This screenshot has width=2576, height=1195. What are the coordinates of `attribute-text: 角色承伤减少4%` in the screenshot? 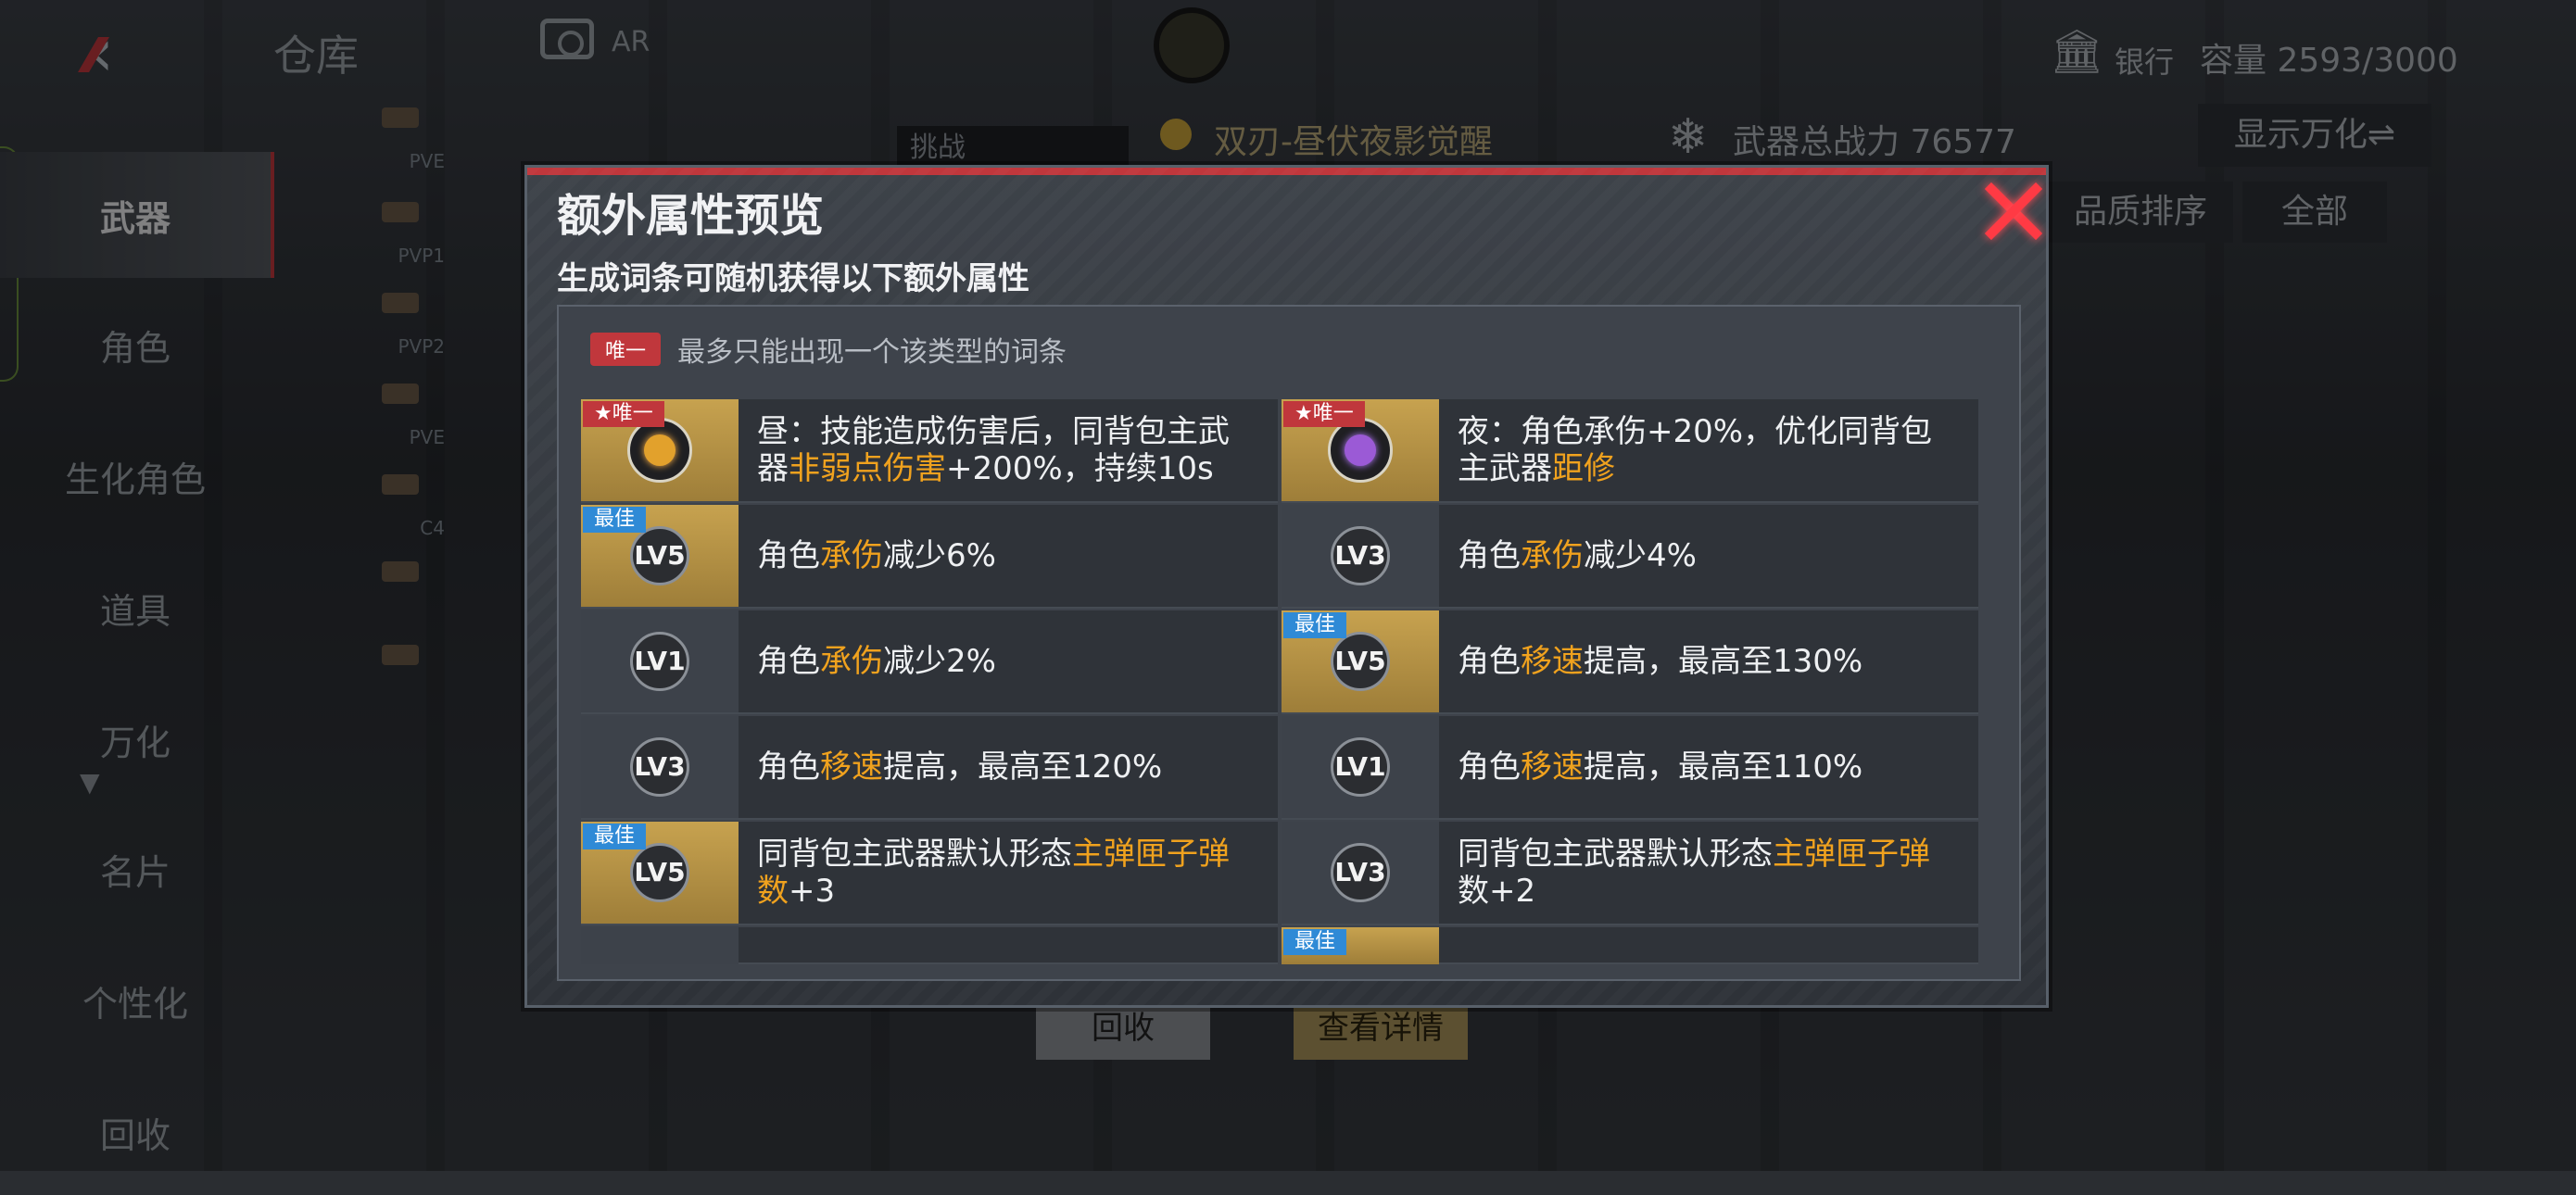 It's located at (1578, 555).